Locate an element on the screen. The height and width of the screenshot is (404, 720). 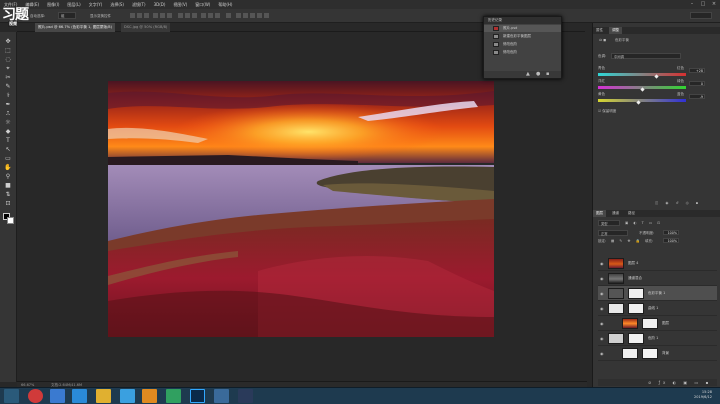
history-item: 照片.psd is located at coordinates (522, 28).